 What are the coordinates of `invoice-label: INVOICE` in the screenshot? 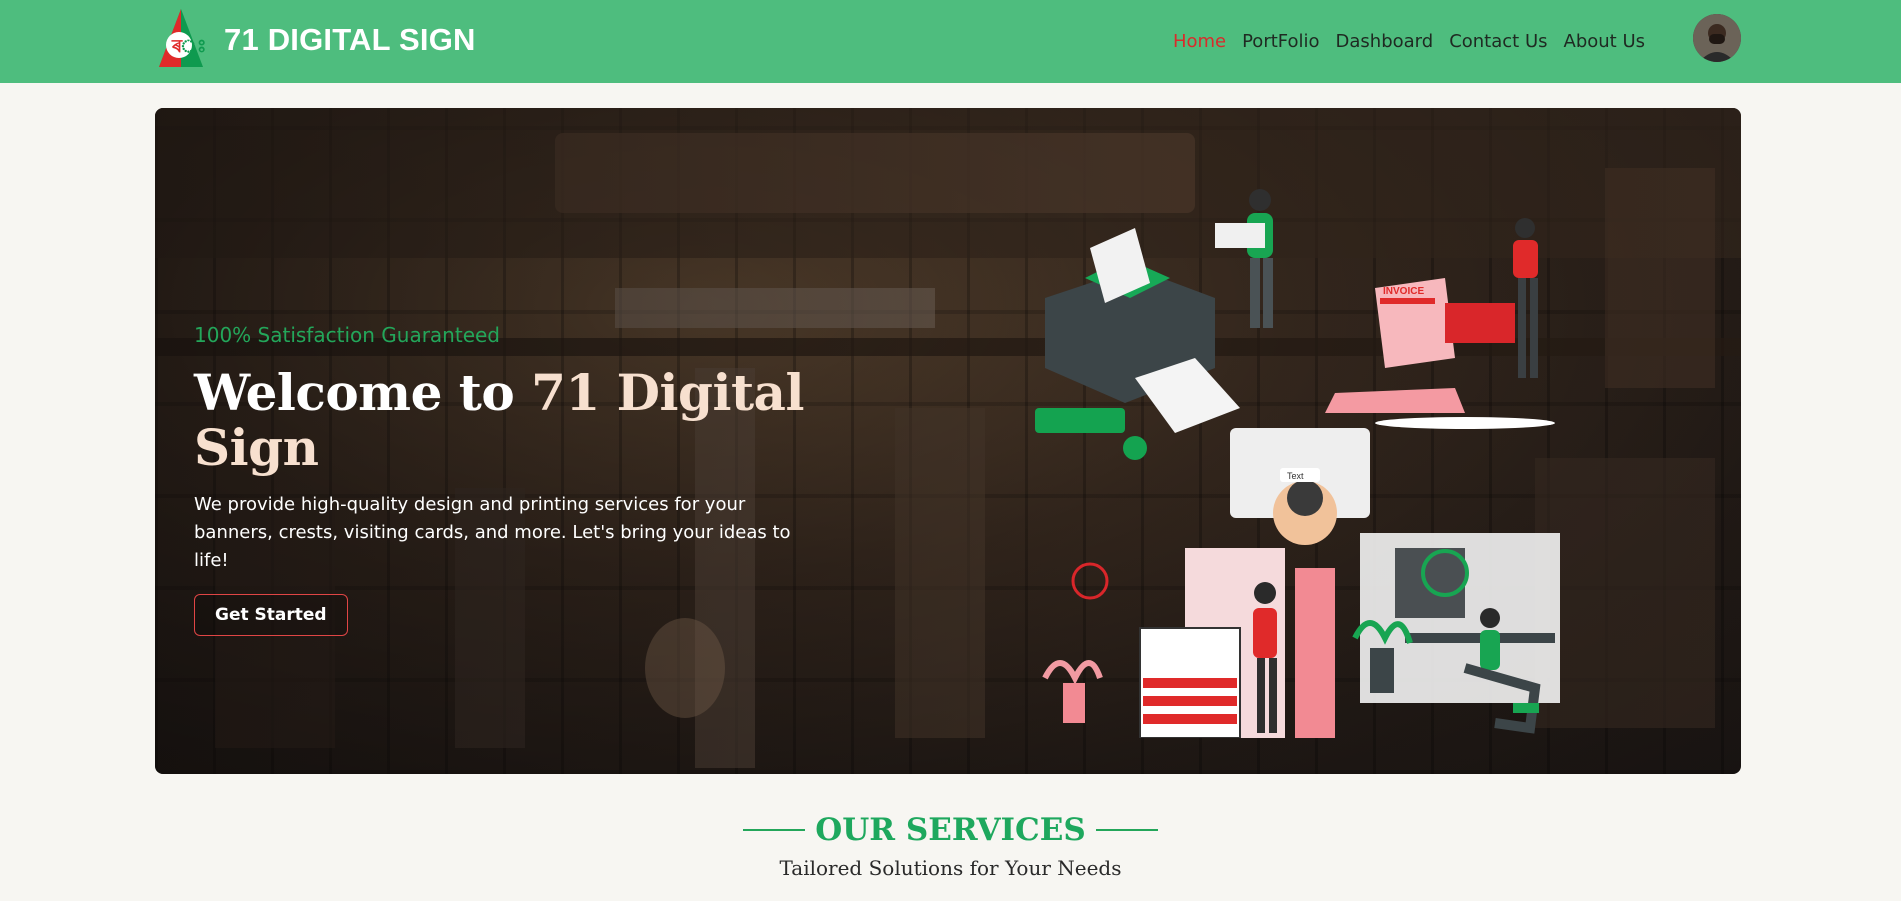 It's located at (1403, 291).